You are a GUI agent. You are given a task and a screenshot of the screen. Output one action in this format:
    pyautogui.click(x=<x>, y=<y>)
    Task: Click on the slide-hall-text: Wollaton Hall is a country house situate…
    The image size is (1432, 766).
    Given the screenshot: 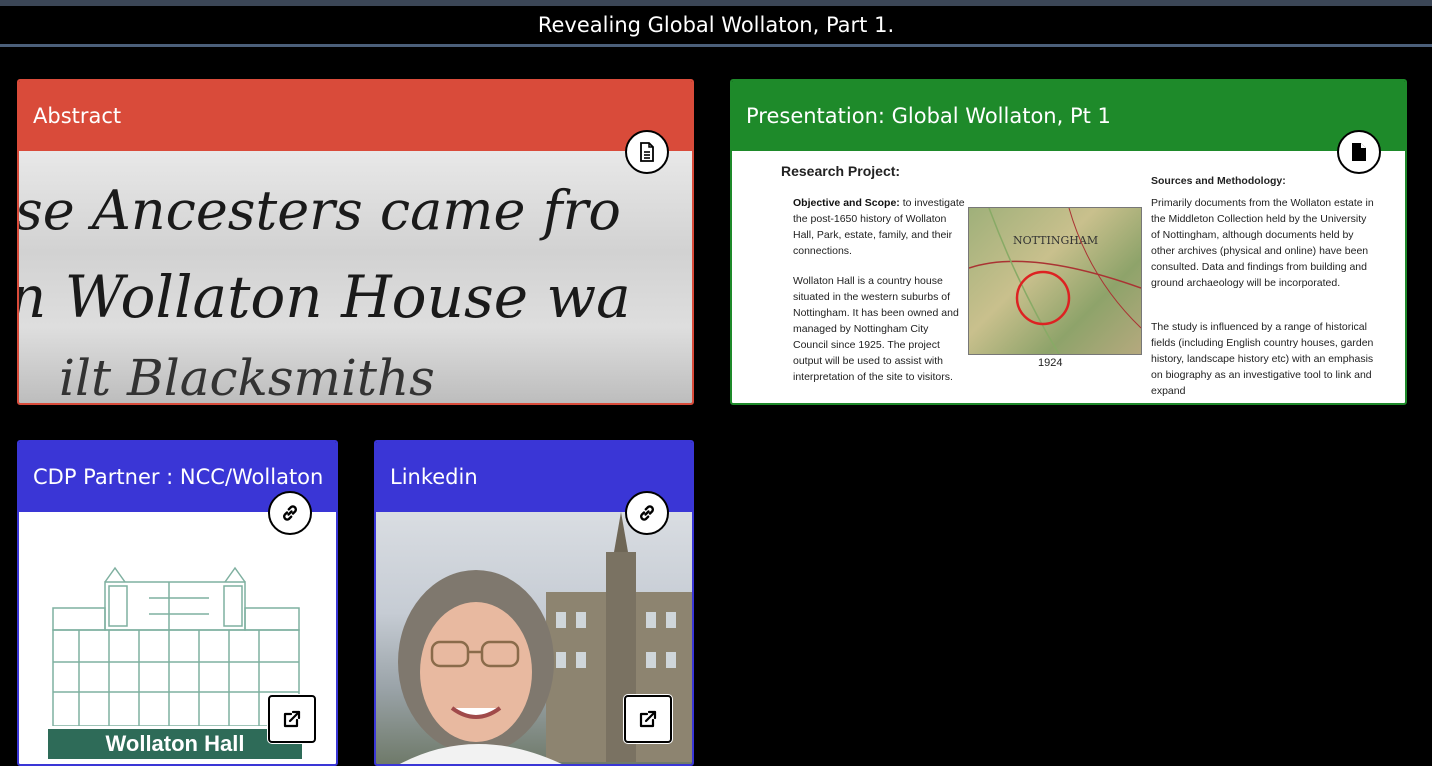 What is the action you would take?
    pyautogui.click(x=876, y=329)
    